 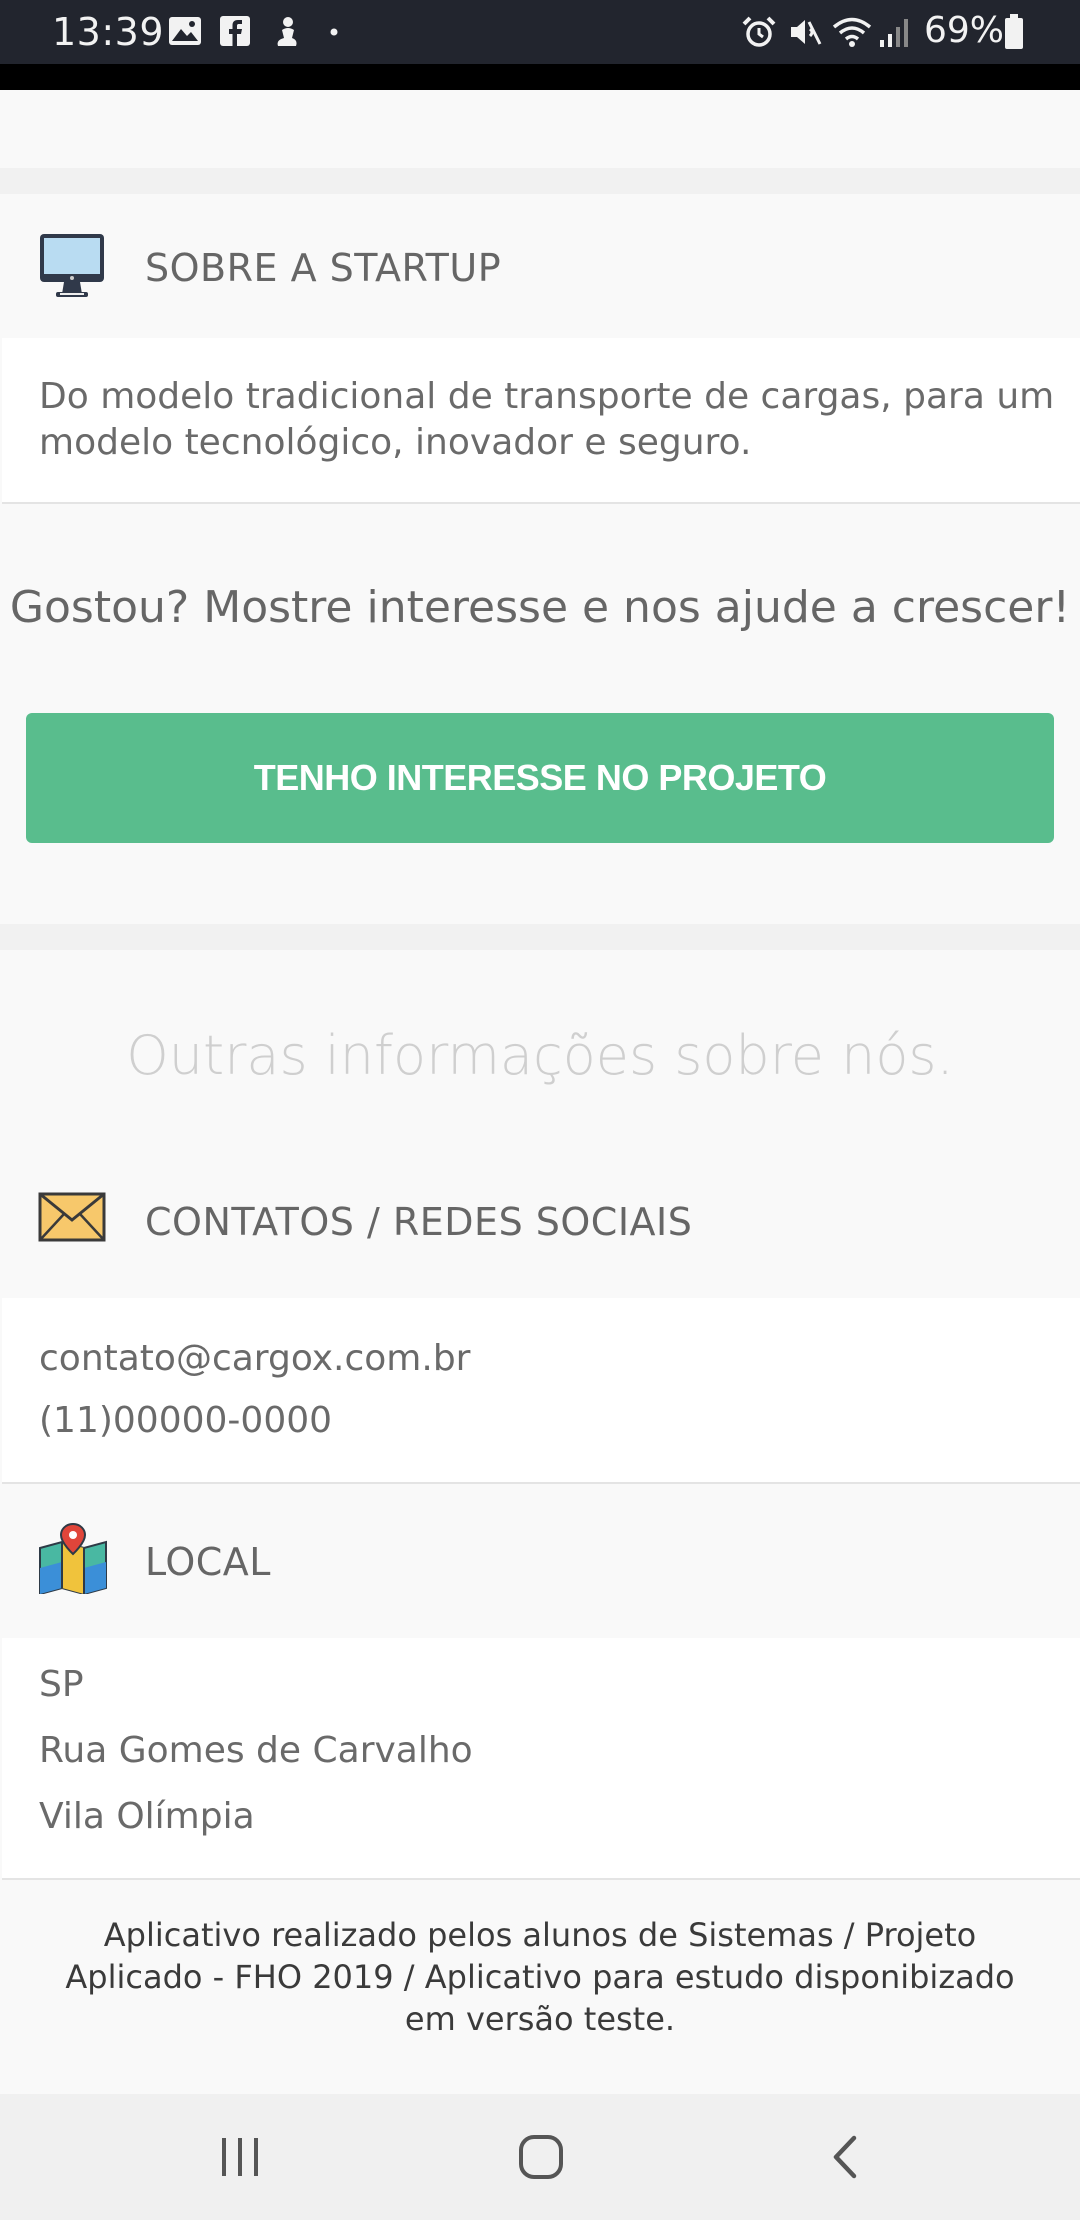 I want to click on location-state: SP, so click(x=61, y=1684).